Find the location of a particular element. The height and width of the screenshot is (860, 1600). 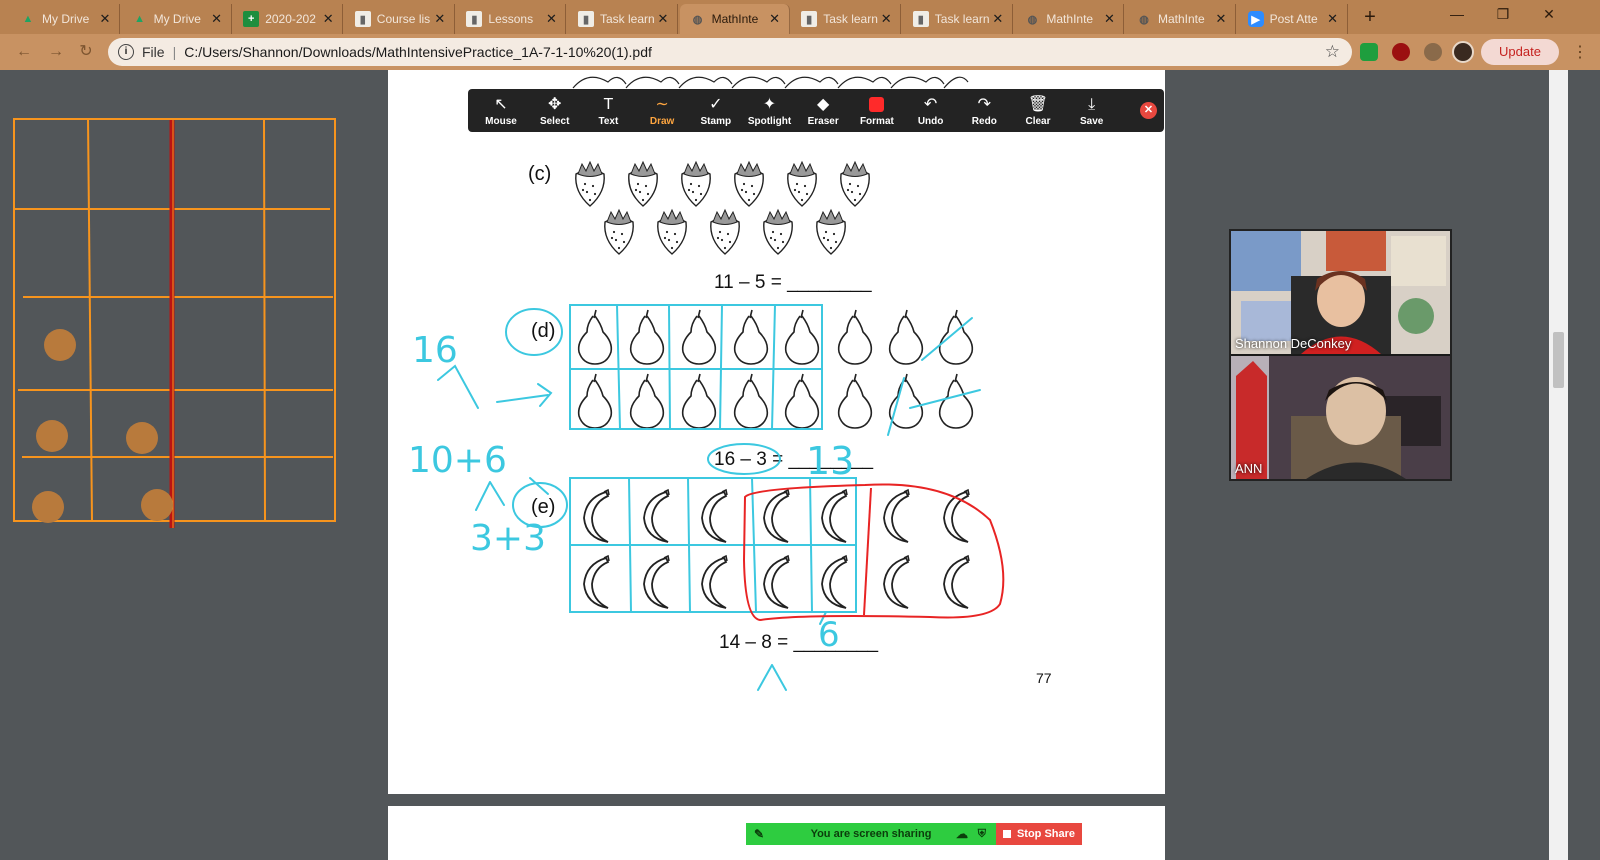

update-button: Update is located at coordinates (1520, 52).